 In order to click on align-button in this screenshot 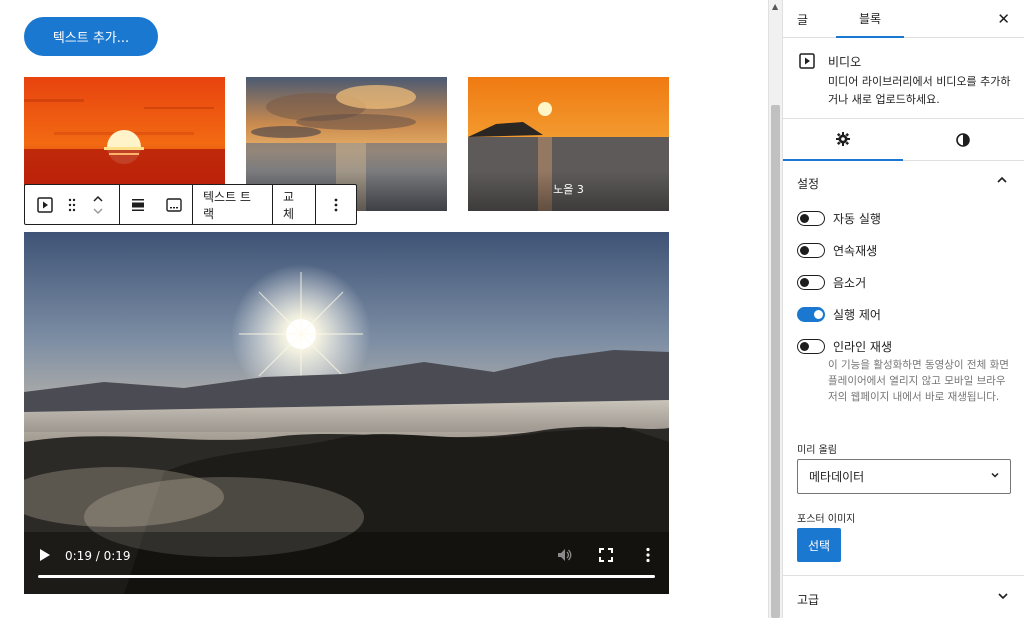, I will do `click(138, 204)`.